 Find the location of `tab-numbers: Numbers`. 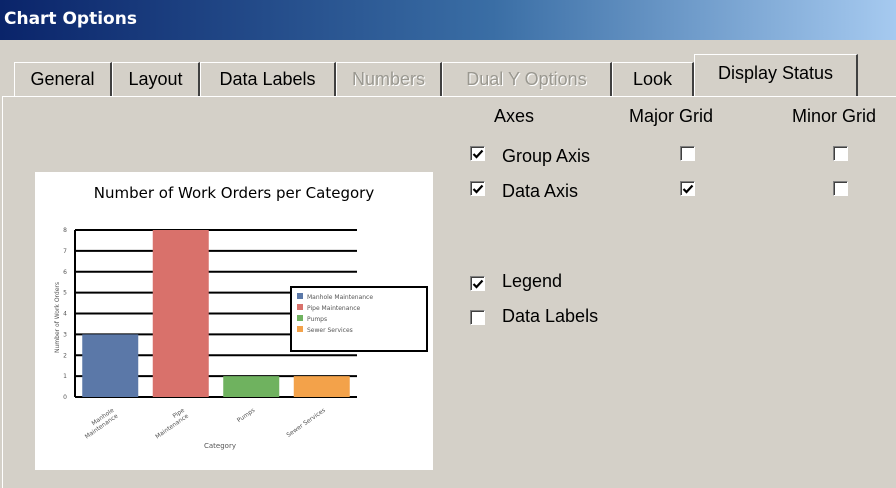

tab-numbers: Numbers is located at coordinates (389, 79).